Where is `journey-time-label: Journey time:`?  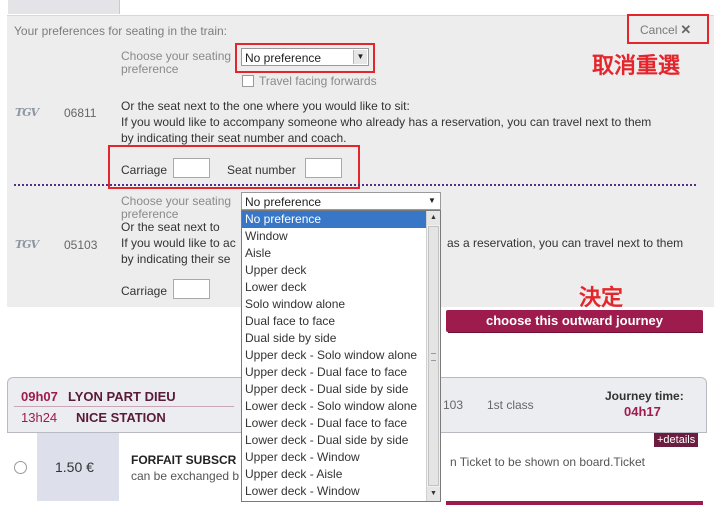
journey-time-label: Journey time: is located at coordinates (644, 396).